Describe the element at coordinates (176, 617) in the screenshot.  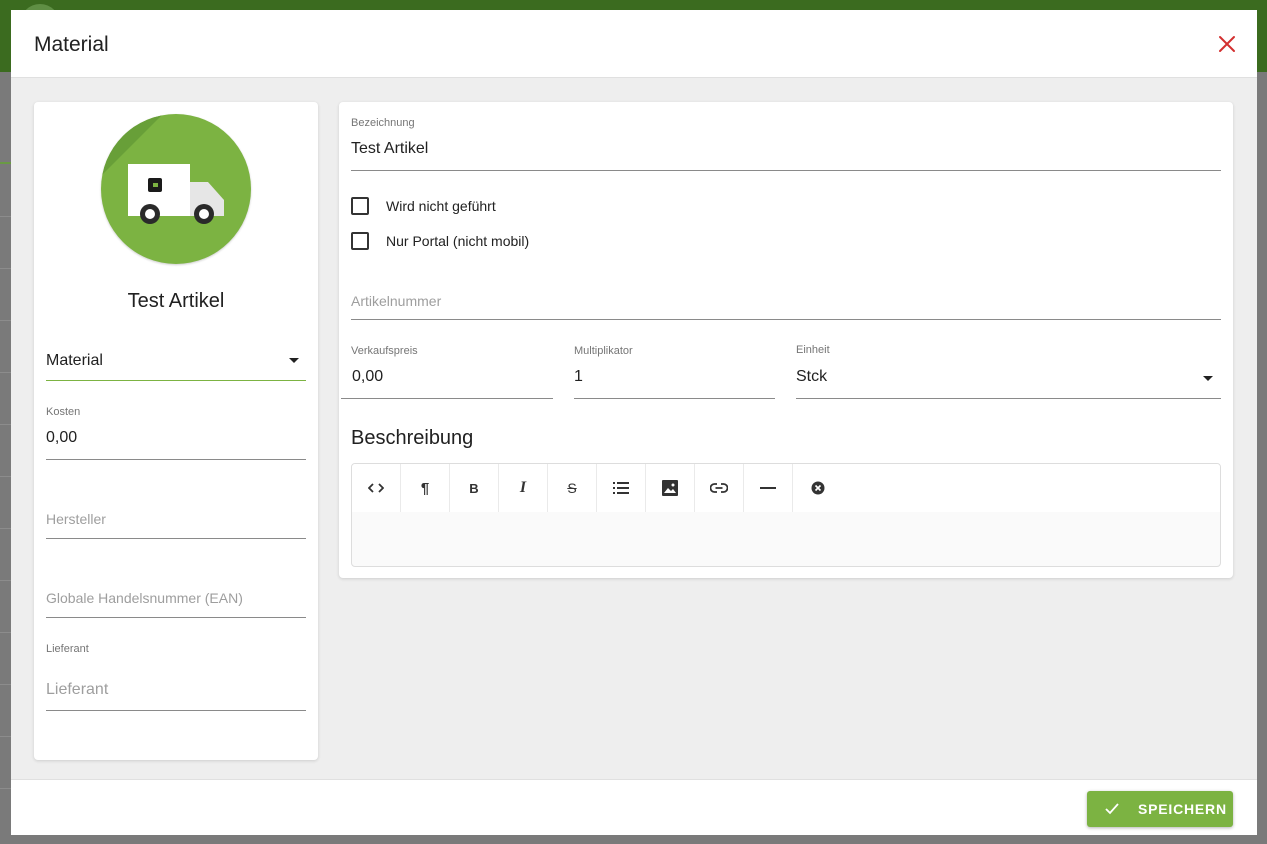
I see `ean-underline` at that location.